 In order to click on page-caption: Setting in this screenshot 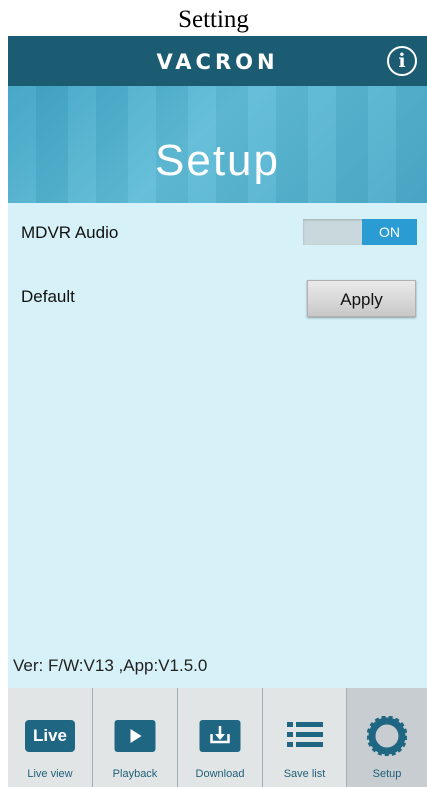, I will do `click(213, 19)`.